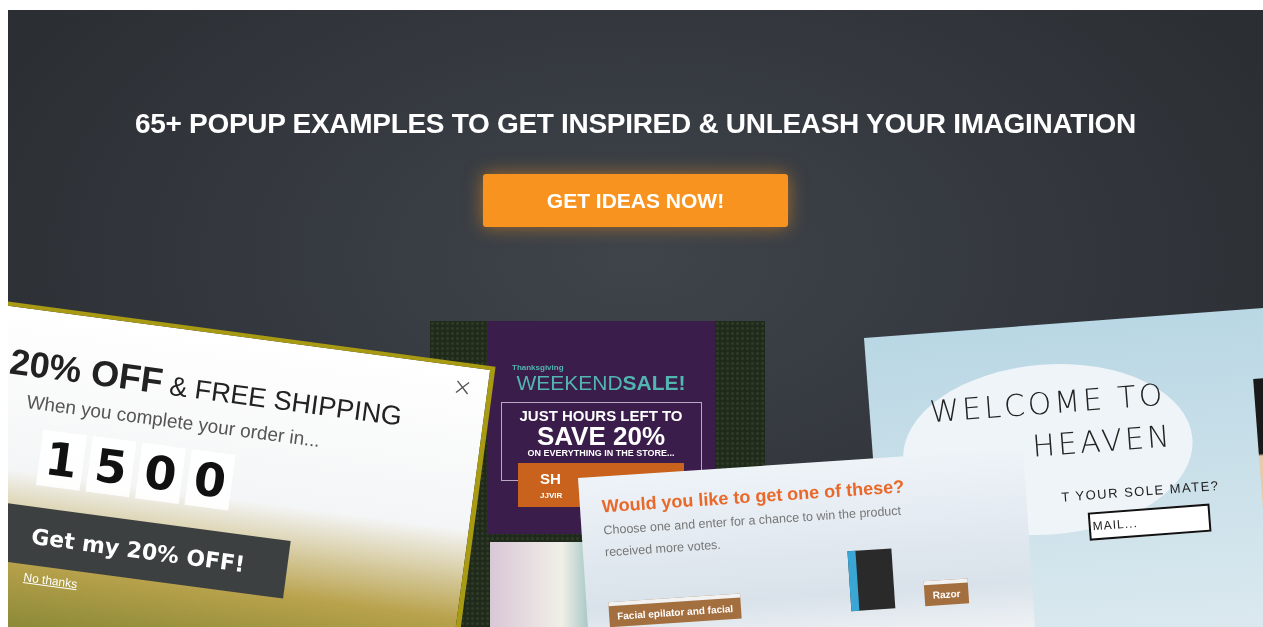  I want to click on countdown-digit: 1, so click(61, 460).